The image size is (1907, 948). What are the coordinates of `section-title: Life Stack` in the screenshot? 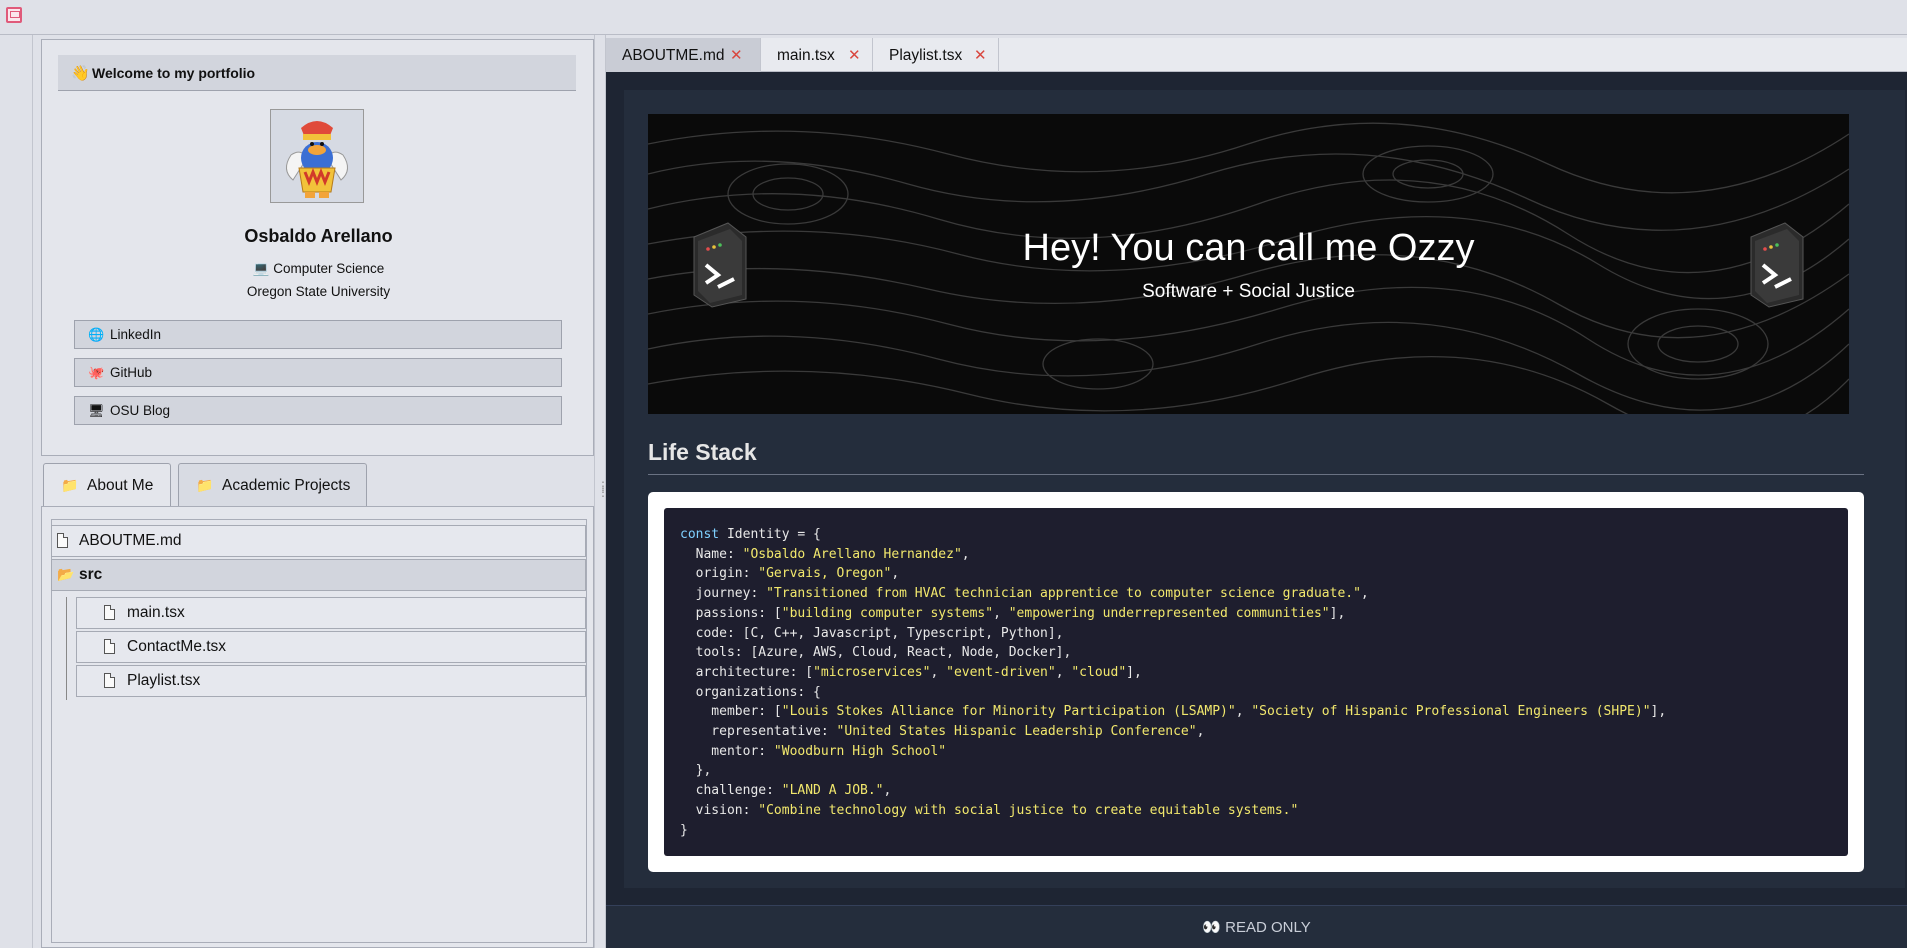 It's located at (702, 452).